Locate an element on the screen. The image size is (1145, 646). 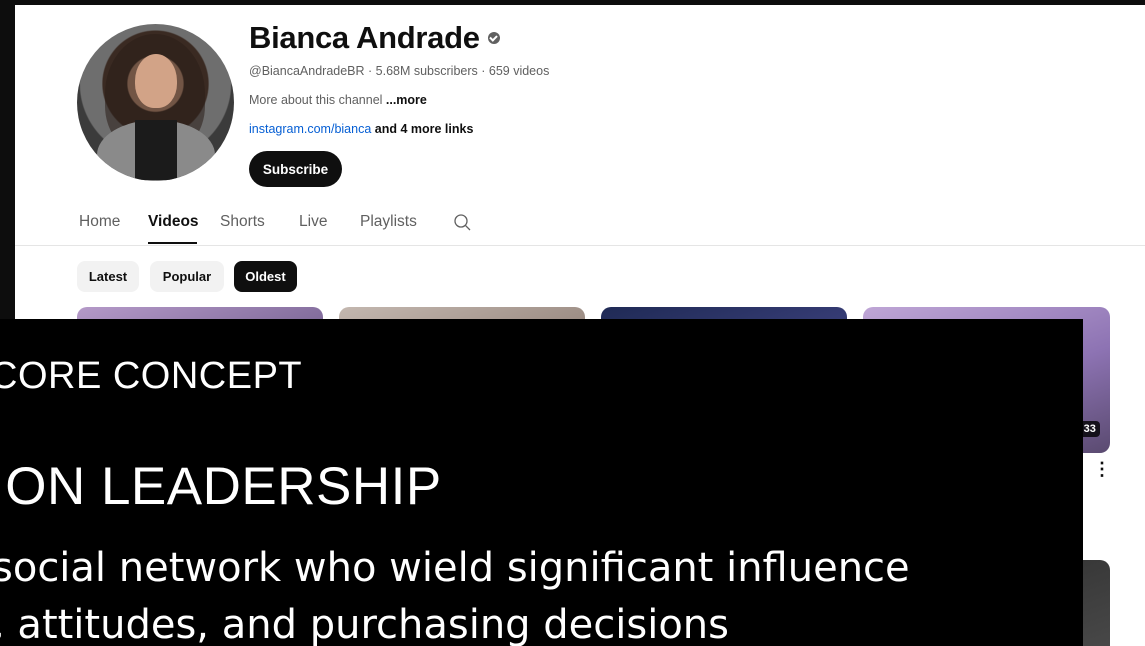
subscribe-button: Subscribe is located at coordinates (295, 169).